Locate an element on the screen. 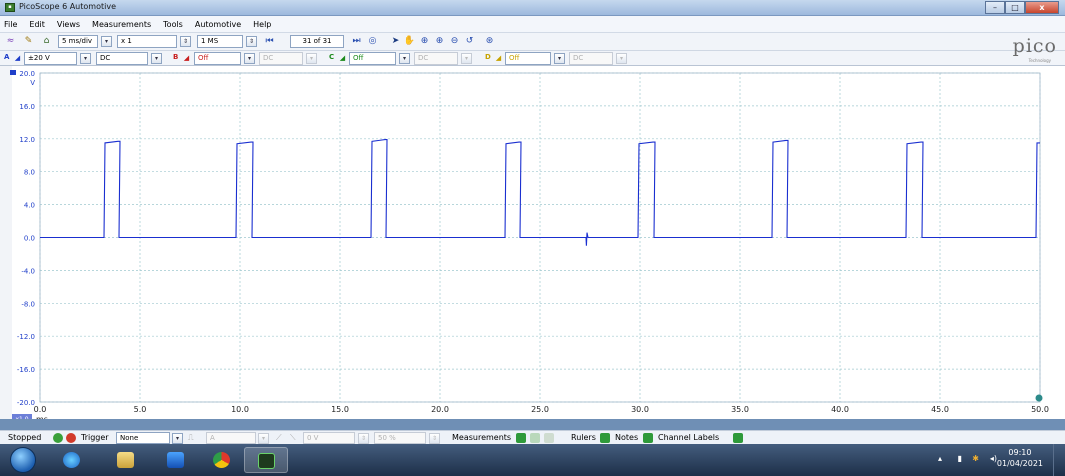 The height and width of the screenshot is (476, 1065). channel-a-coupling-select: DC is located at coordinates (122, 58).